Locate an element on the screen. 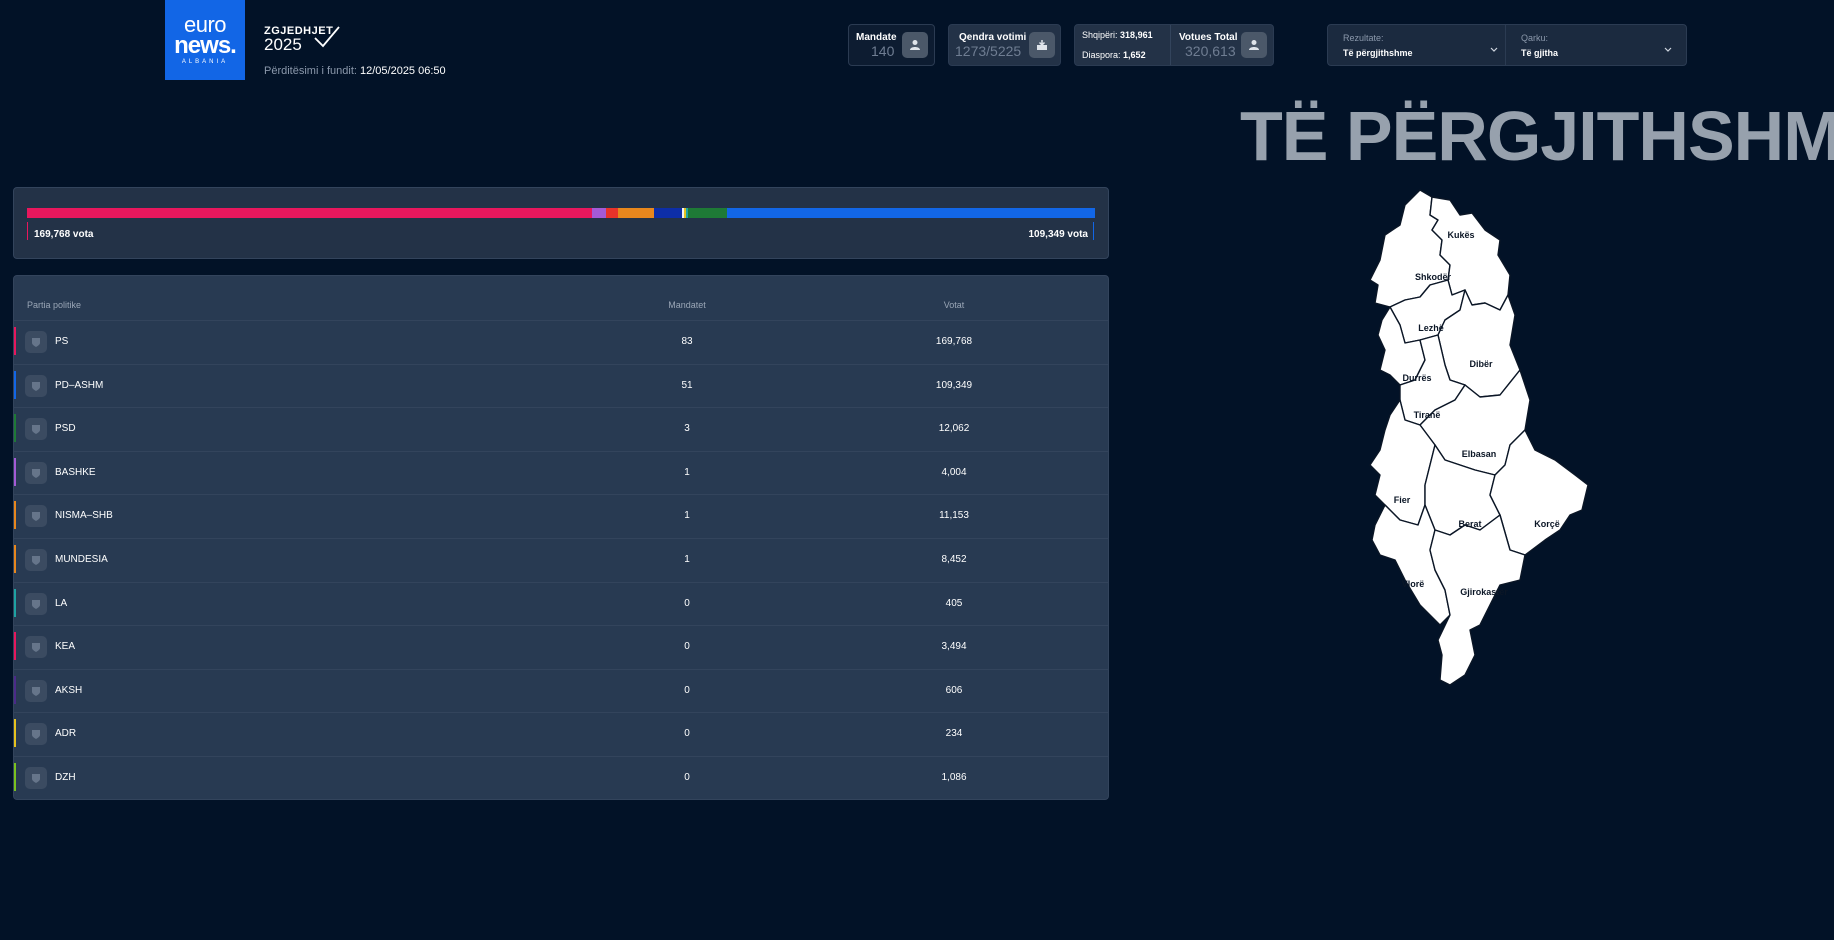  map-label-korce: Korçë is located at coordinates (1547, 524).